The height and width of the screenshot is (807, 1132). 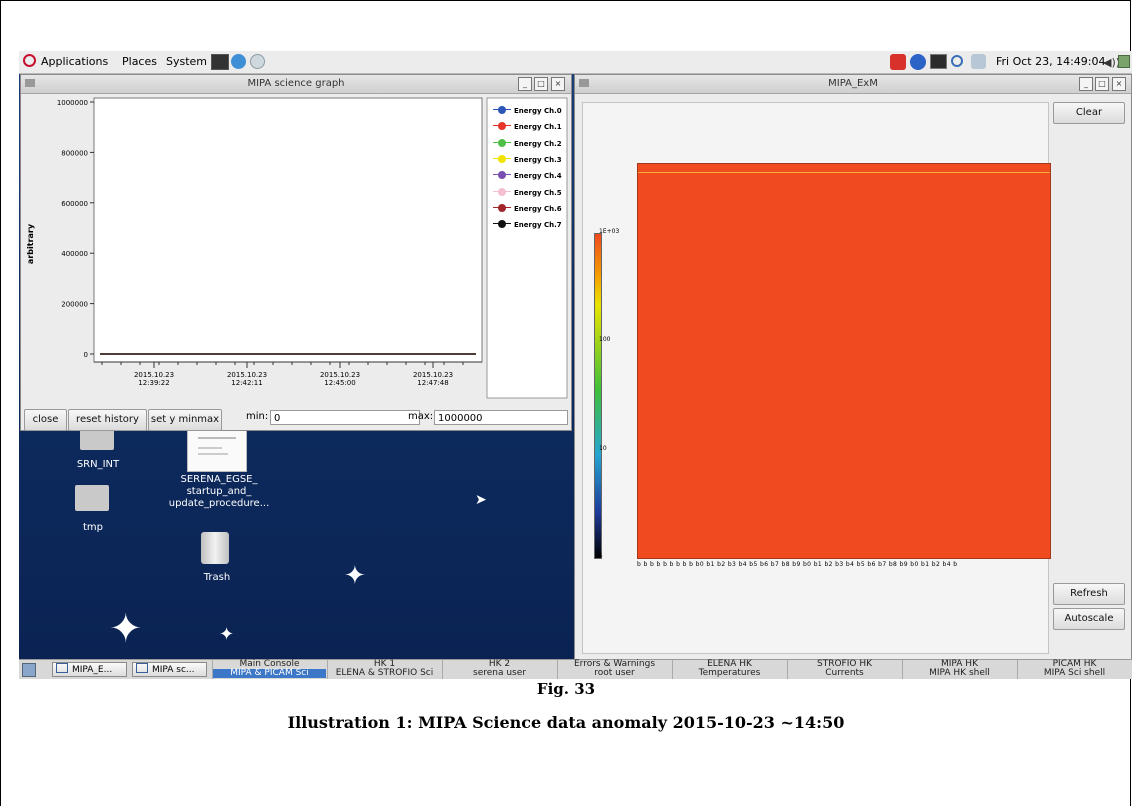 What do you see at coordinates (538, 192) in the screenshot?
I see `legend-label: Energy Ch.5` at bounding box center [538, 192].